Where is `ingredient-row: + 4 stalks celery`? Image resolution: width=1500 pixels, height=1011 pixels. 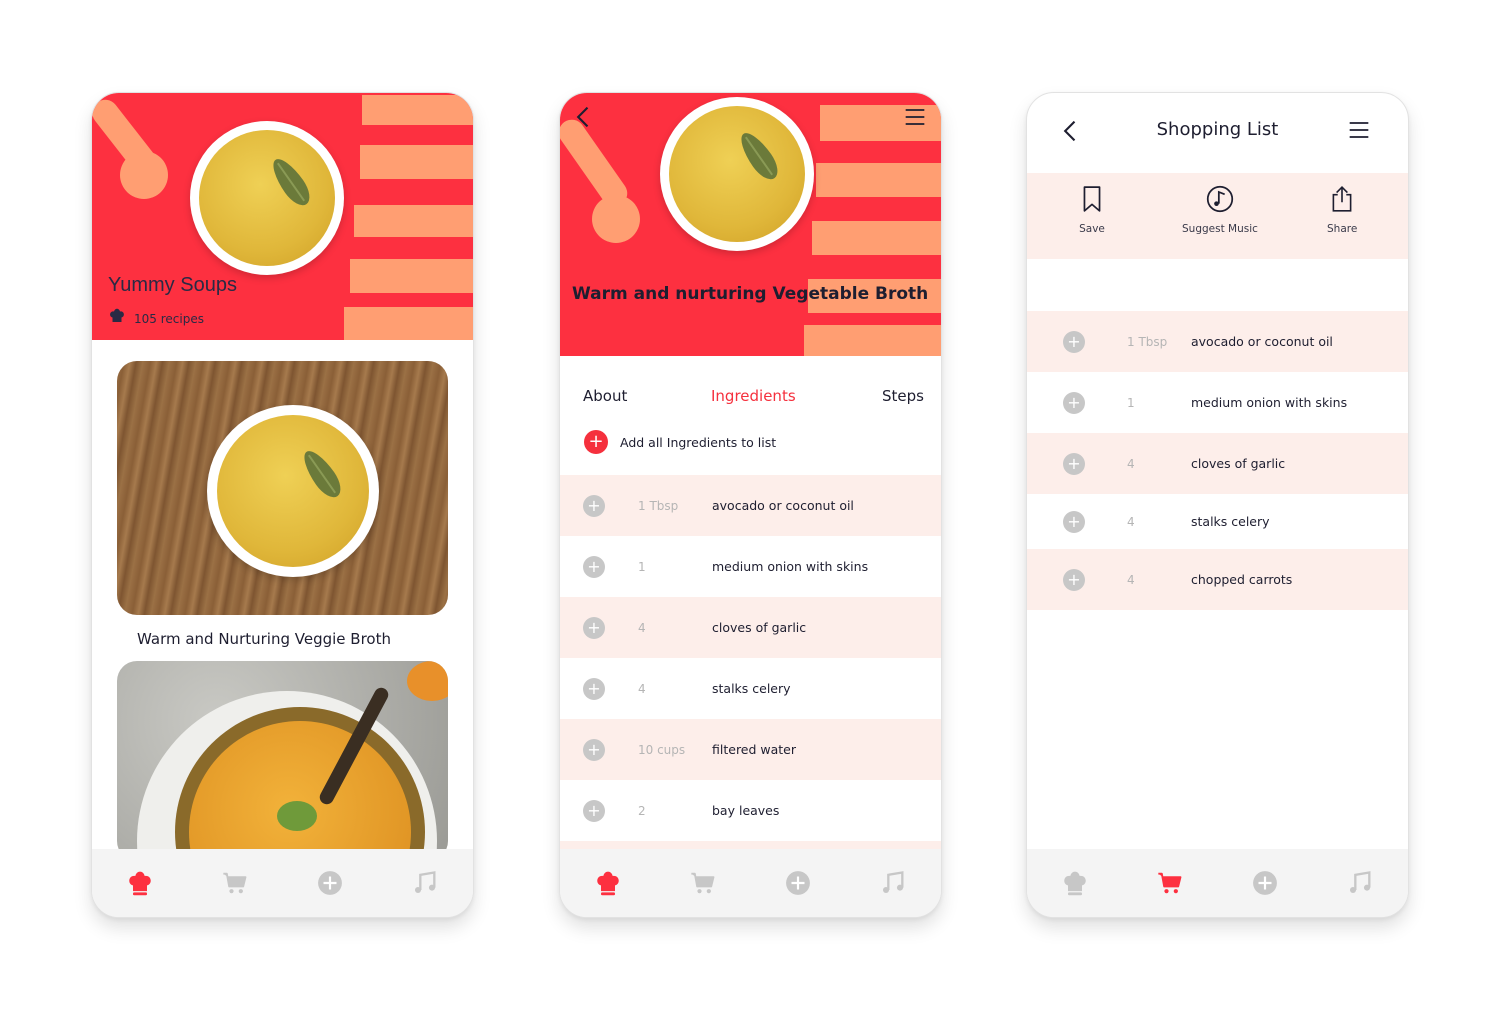
ingredient-row: + 4 stalks celery is located at coordinates (750, 688).